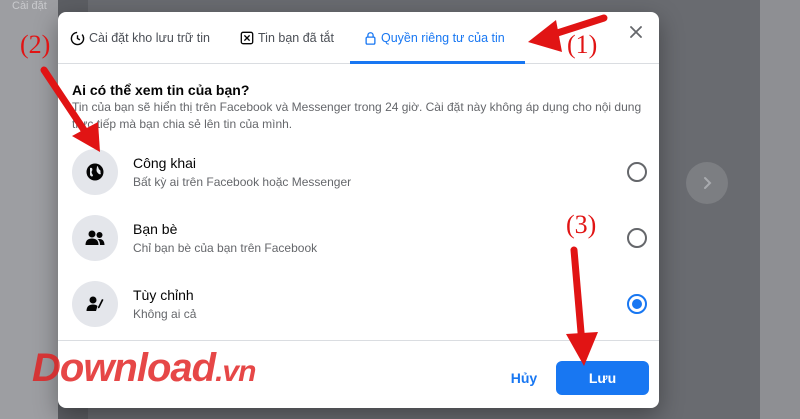 The image size is (800, 419). I want to click on annotation-step-2: (2), so click(35, 44).